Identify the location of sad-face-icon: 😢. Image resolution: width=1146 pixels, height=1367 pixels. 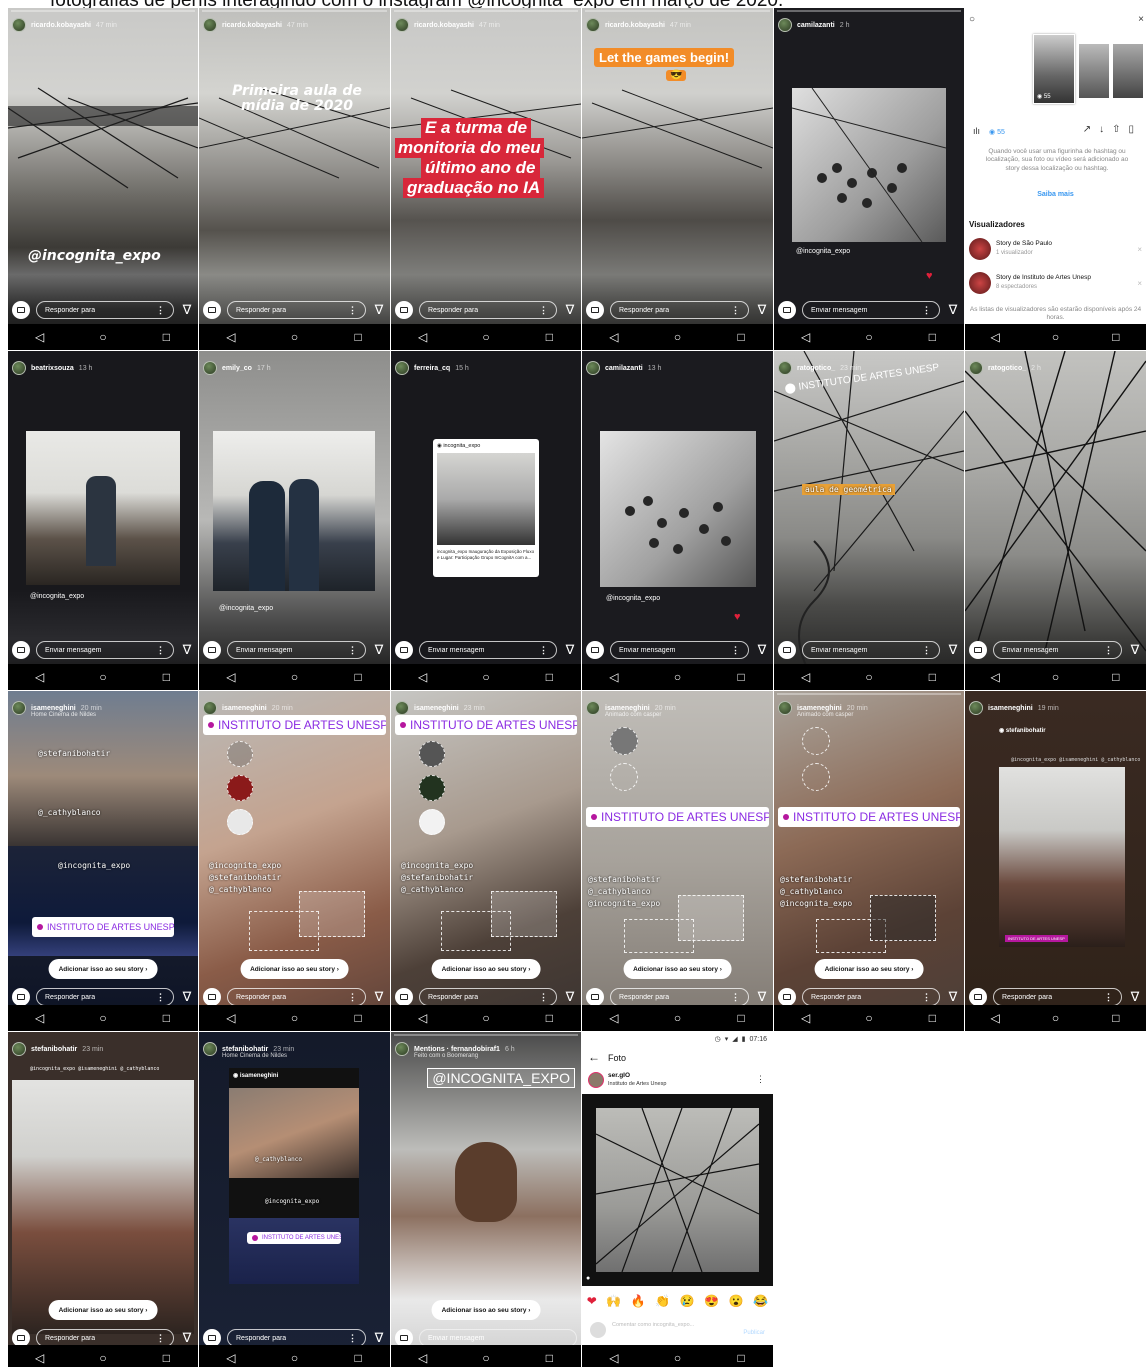
(687, 1301).